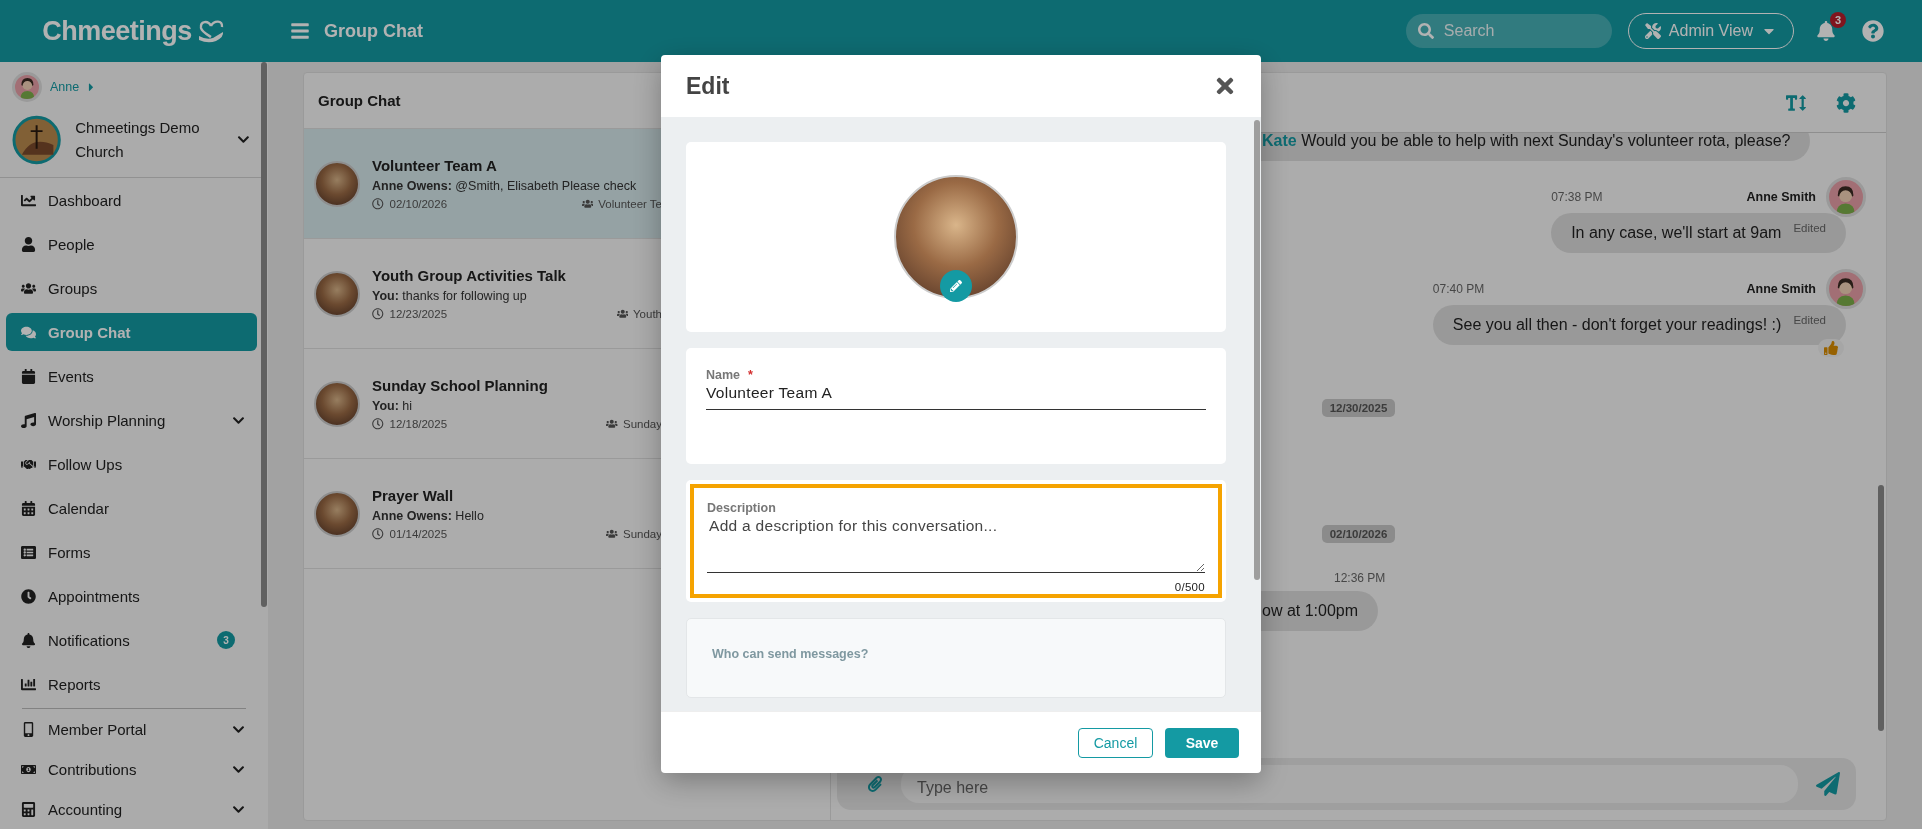 The height and width of the screenshot is (829, 1922). What do you see at coordinates (73, 288) in the screenshot?
I see `sidebar-item-label: Groups` at bounding box center [73, 288].